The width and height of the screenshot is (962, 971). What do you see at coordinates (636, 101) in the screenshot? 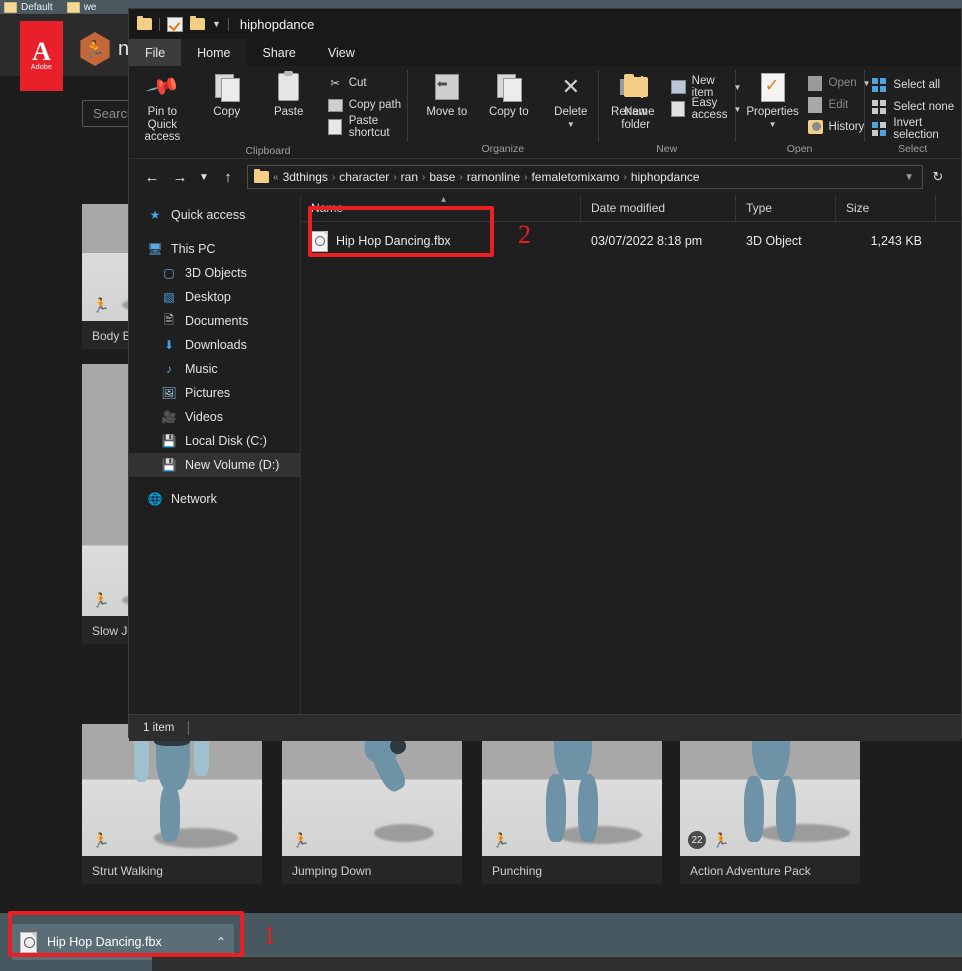
I see `new-folder-button: New folder` at bounding box center [636, 101].